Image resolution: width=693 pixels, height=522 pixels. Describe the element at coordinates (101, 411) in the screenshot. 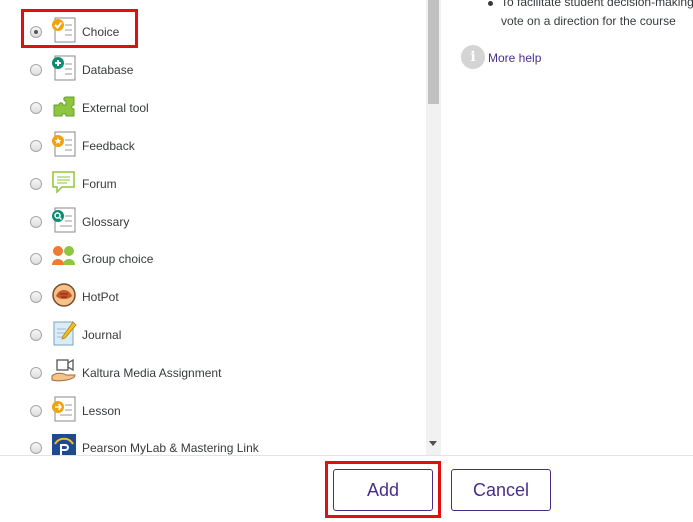

I see `activity-label-lesson: Lesson` at that location.